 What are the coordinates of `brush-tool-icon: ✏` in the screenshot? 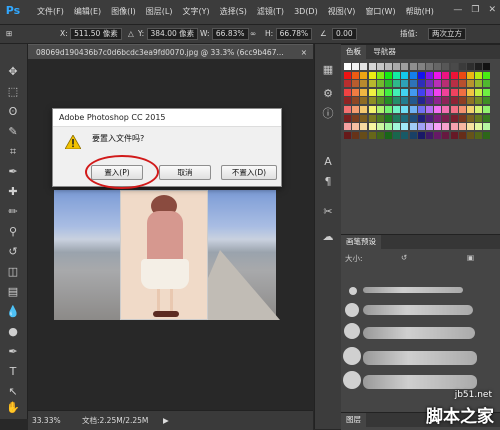 It's located at (13, 212).